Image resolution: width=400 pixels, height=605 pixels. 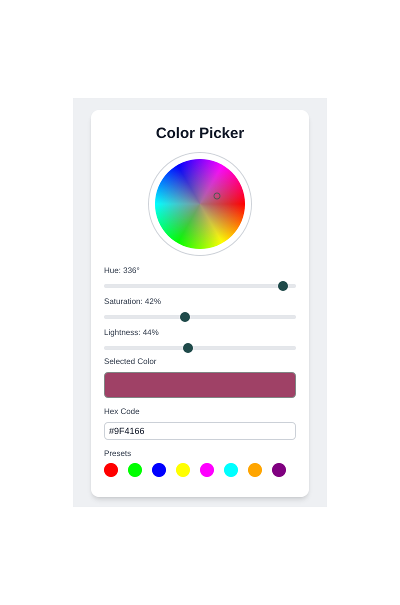 What do you see at coordinates (200, 431) in the screenshot?
I see `hex-input: #9F4166` at bounding box center [200, 431].